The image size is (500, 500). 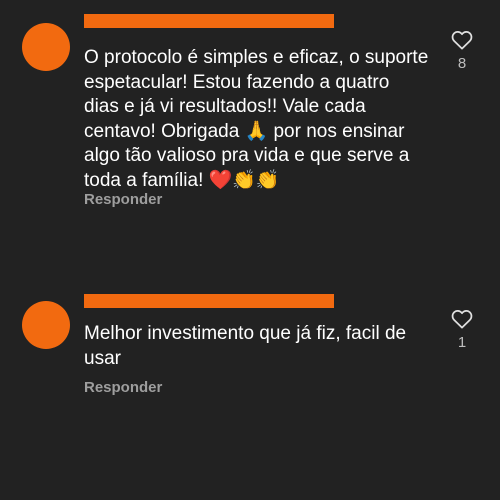 What do you see at coordinates (462, 51) in the screenshot?
I see `like-button: 8` at bounding box center [462, 51].